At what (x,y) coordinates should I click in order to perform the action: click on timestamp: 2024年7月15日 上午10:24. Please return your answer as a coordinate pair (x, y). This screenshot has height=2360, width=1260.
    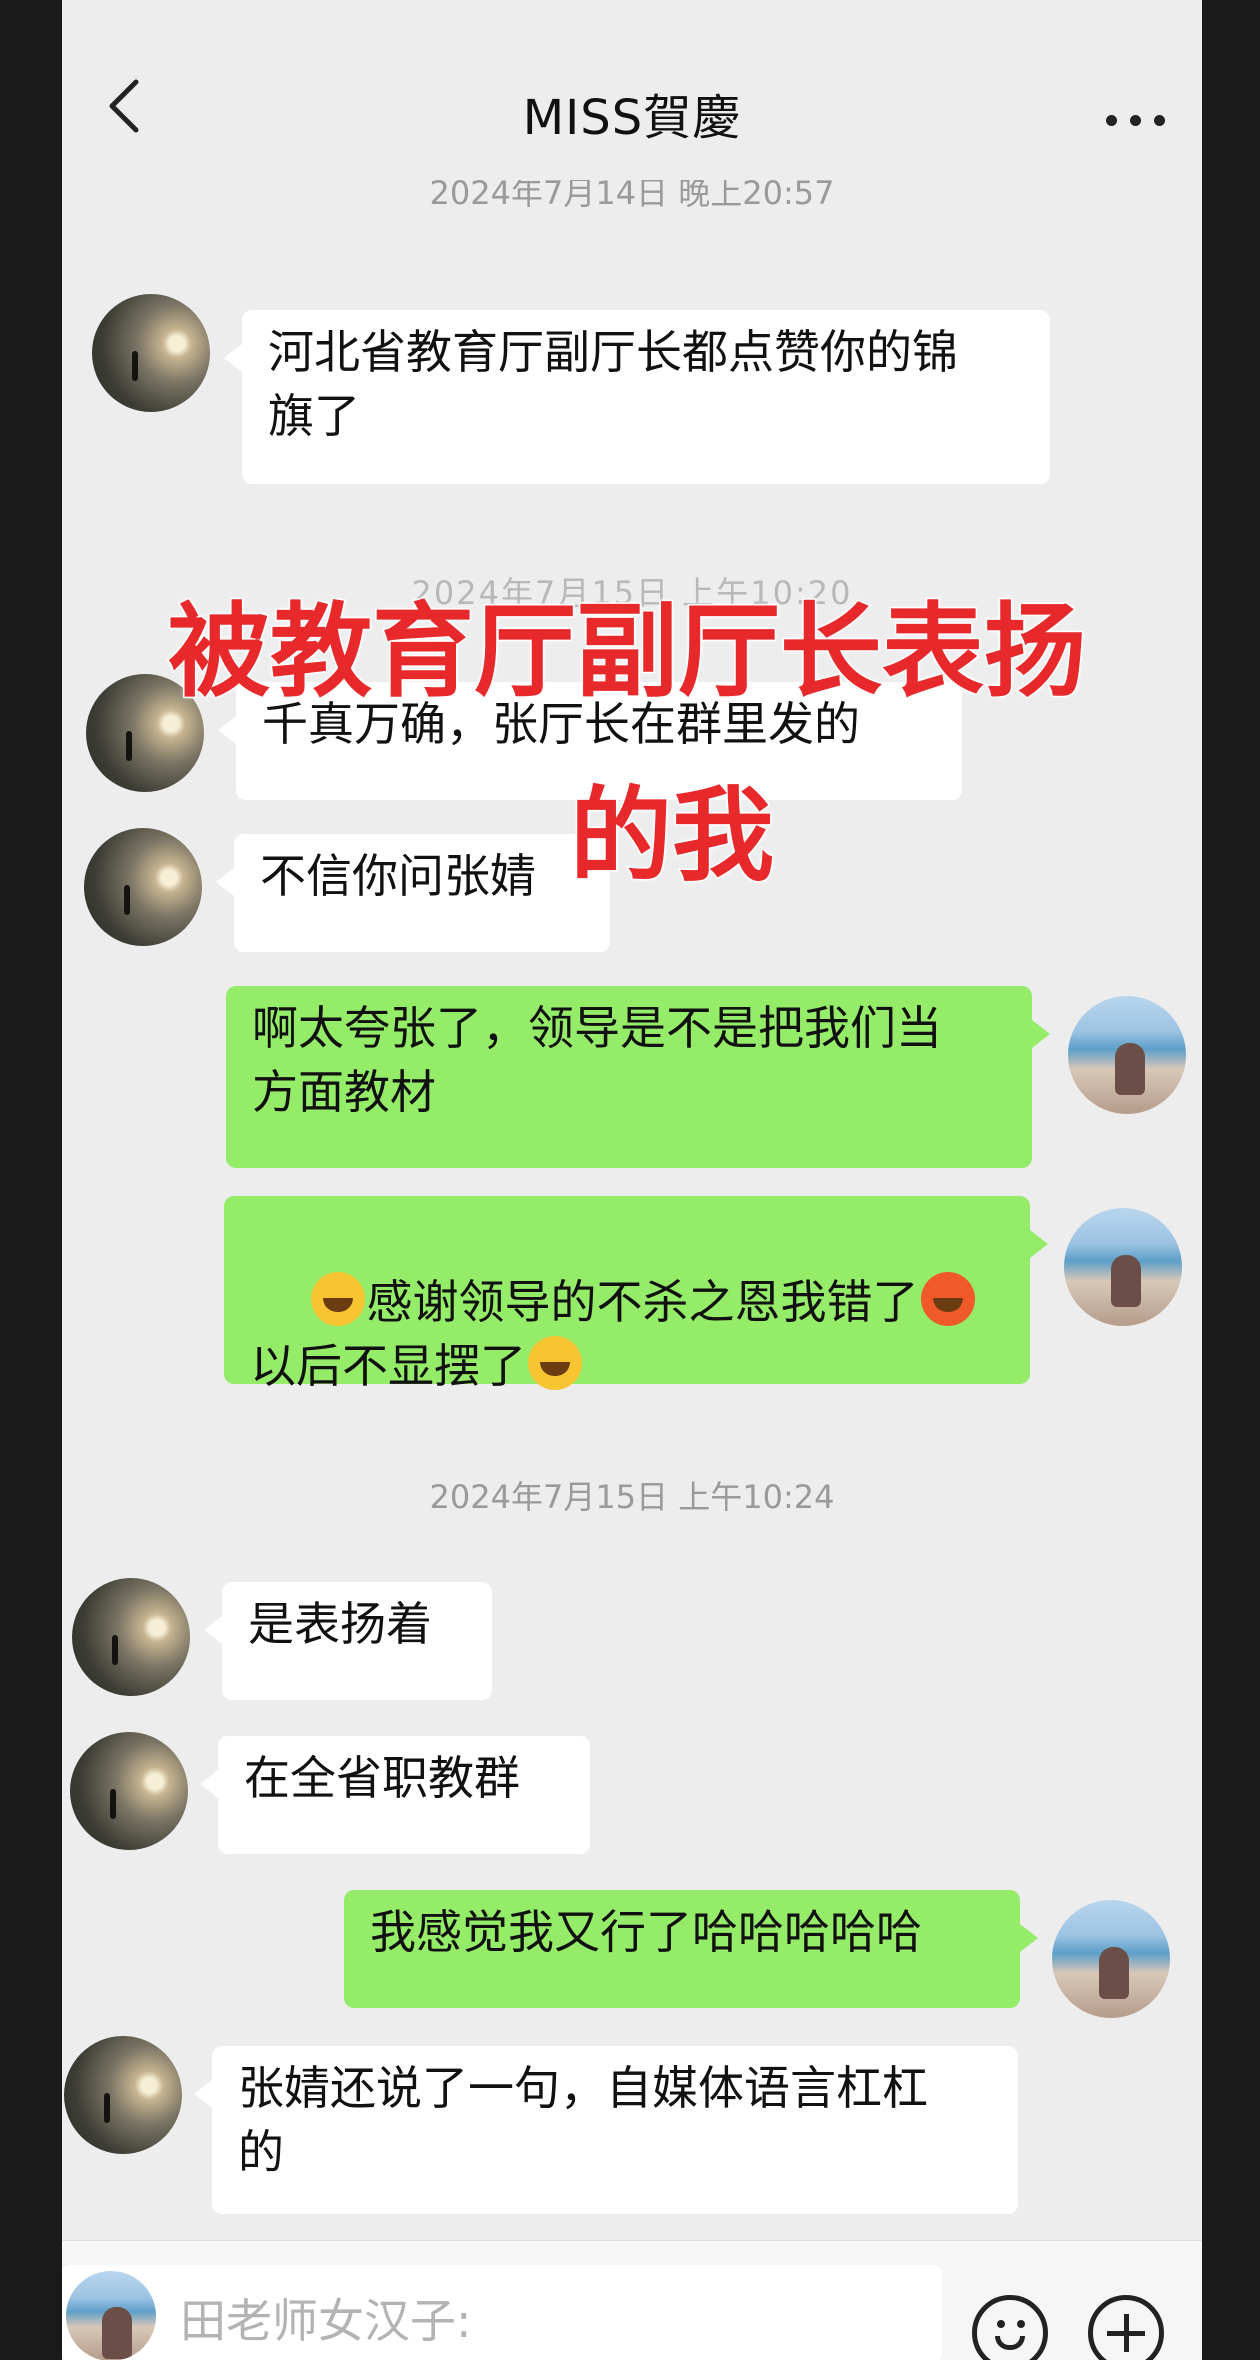
    Looking at the image, I should click on (632, 1497).